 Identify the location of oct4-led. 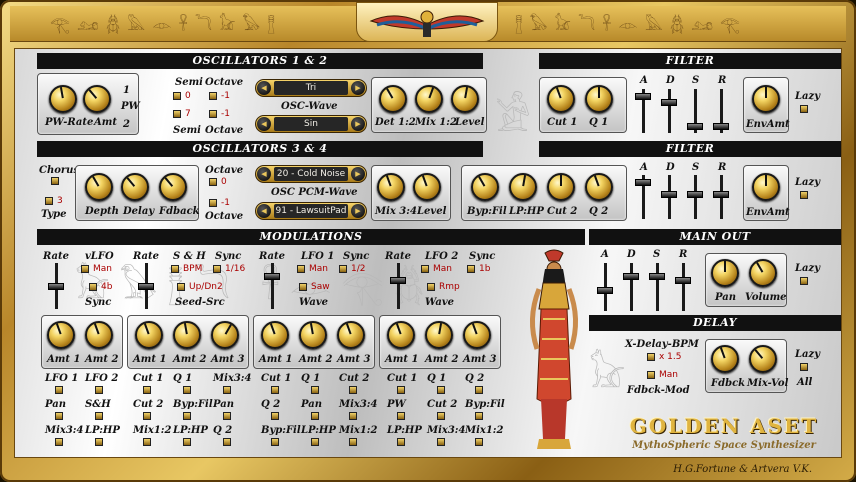
(213, 203).